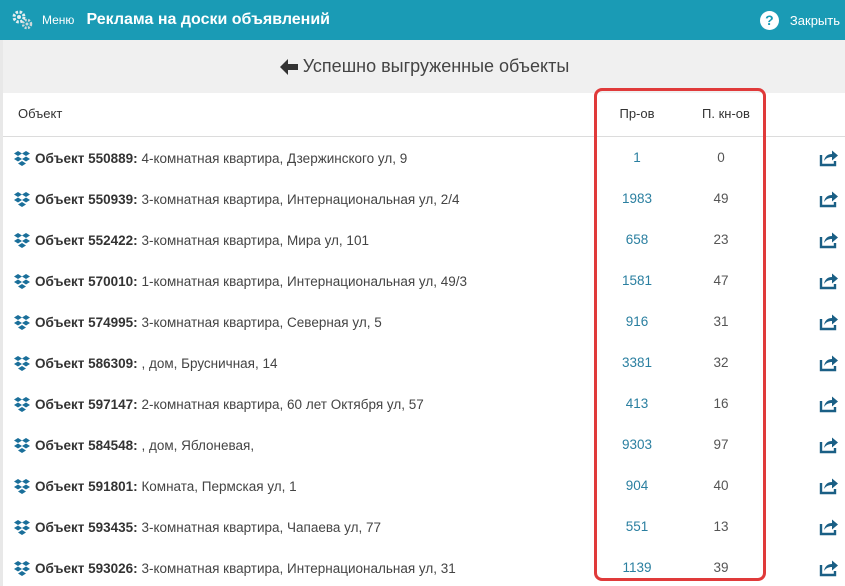  What do you see at coordinates (637, 157) in the screenshot?
I see `views-count: 1` at bounding box center [637, 157].